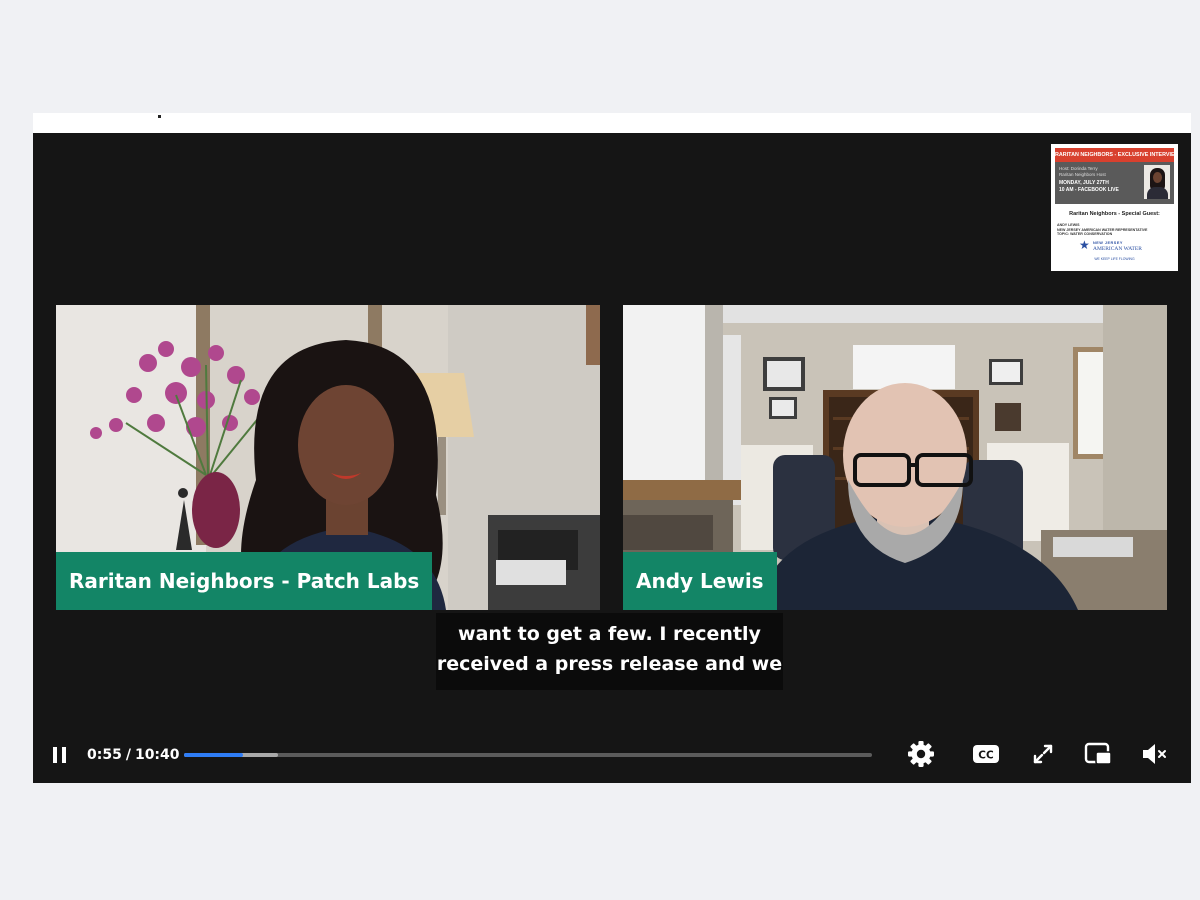  I want to click on svg-text: CC, so click(986, 756).